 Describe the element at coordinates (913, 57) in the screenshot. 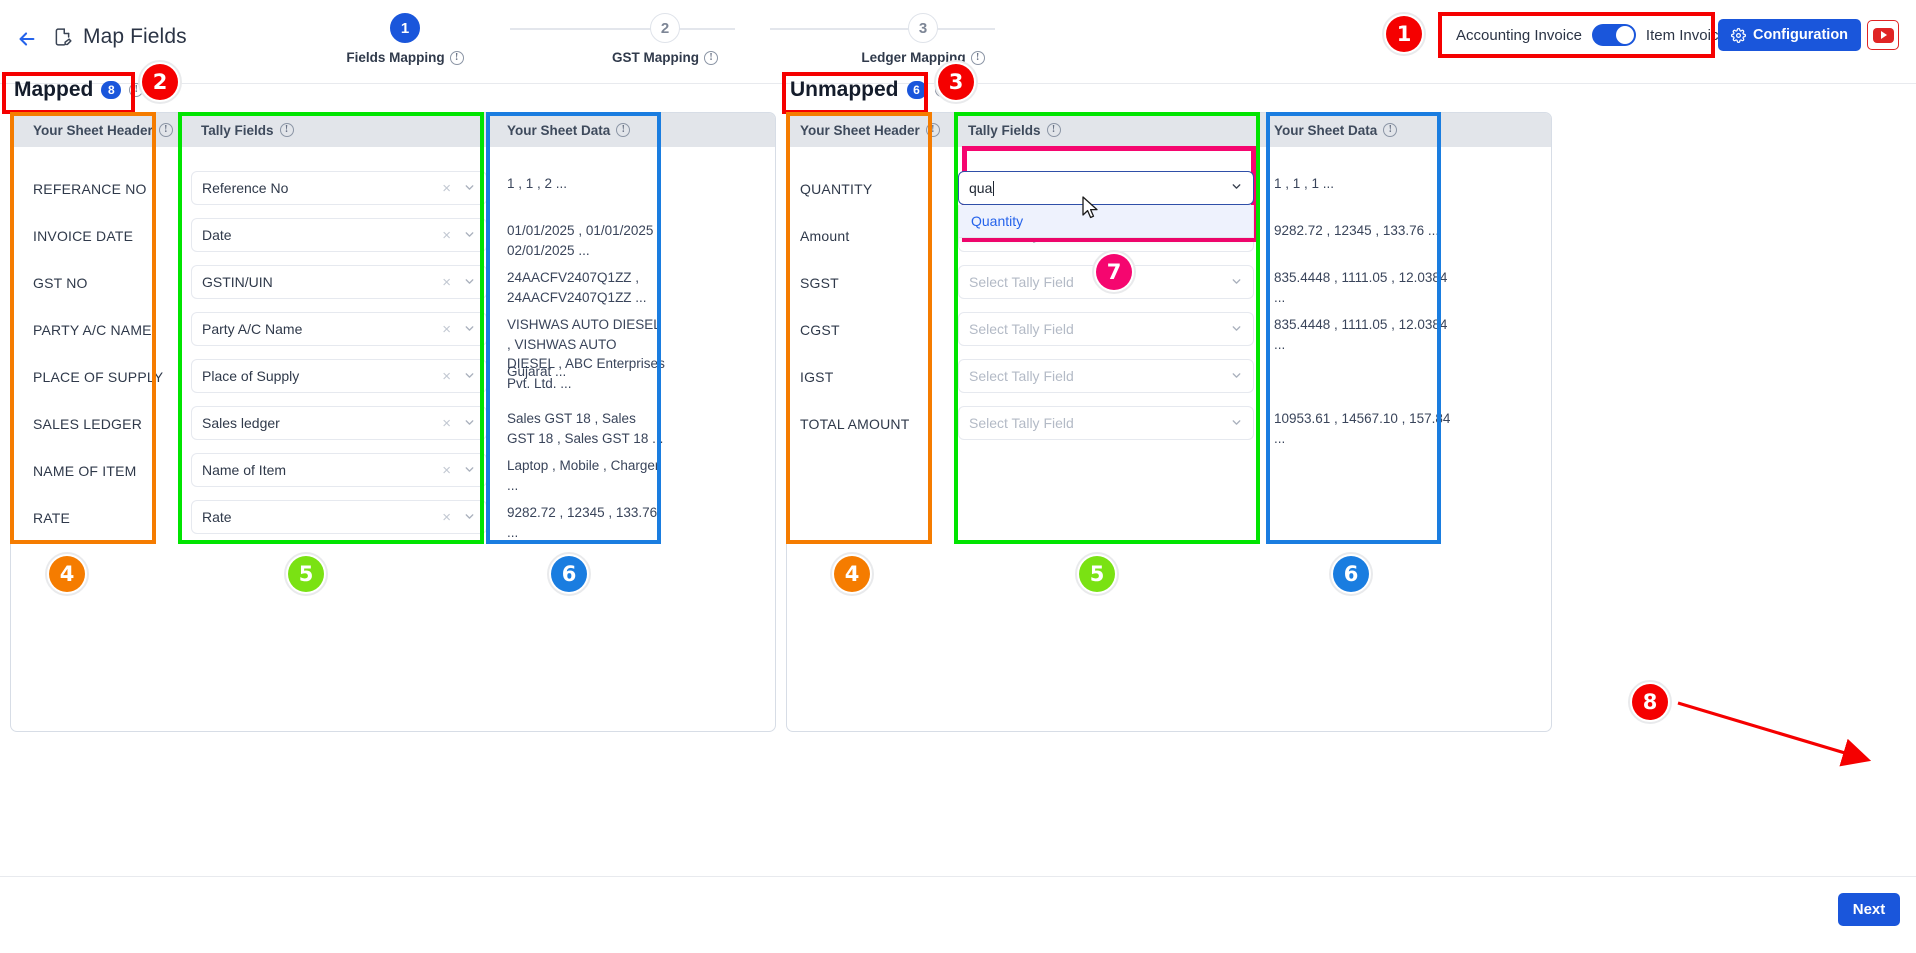

I see `stepper-label-3: Ledger Mapping` at that location.